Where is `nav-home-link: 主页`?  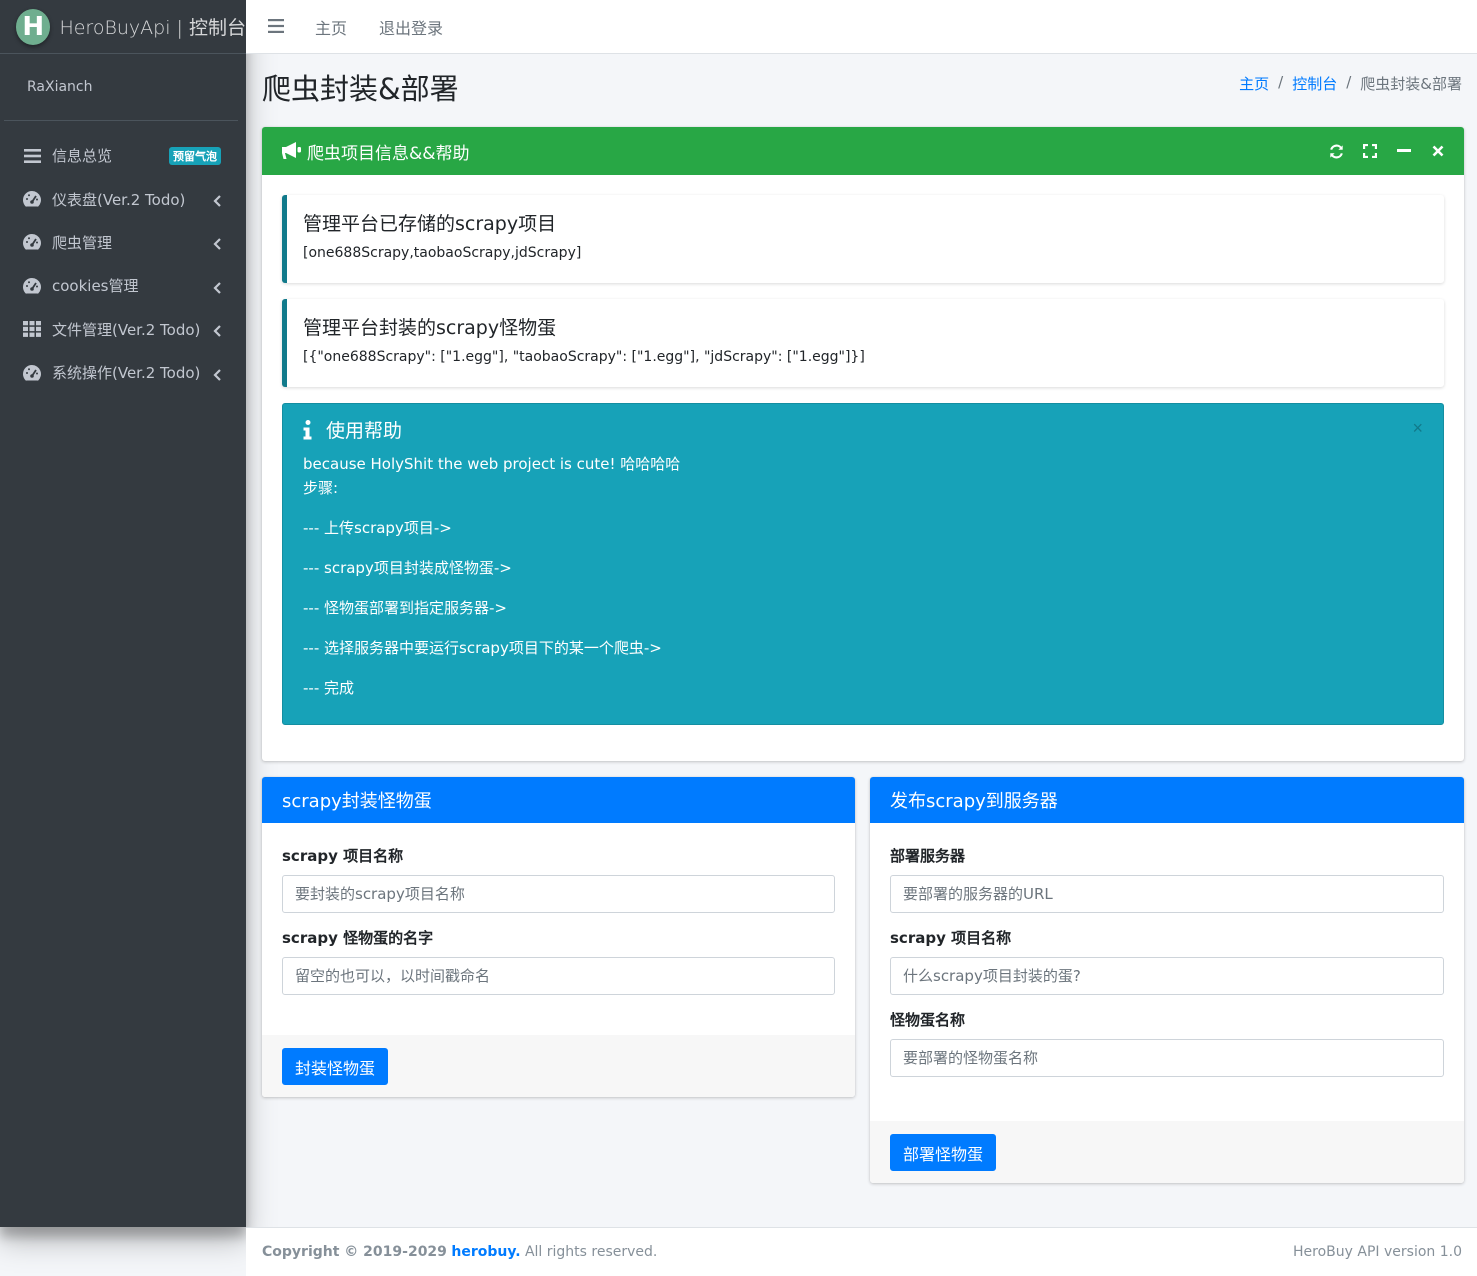 nav-home-link: 主页 is located at coordinates (331, 27).